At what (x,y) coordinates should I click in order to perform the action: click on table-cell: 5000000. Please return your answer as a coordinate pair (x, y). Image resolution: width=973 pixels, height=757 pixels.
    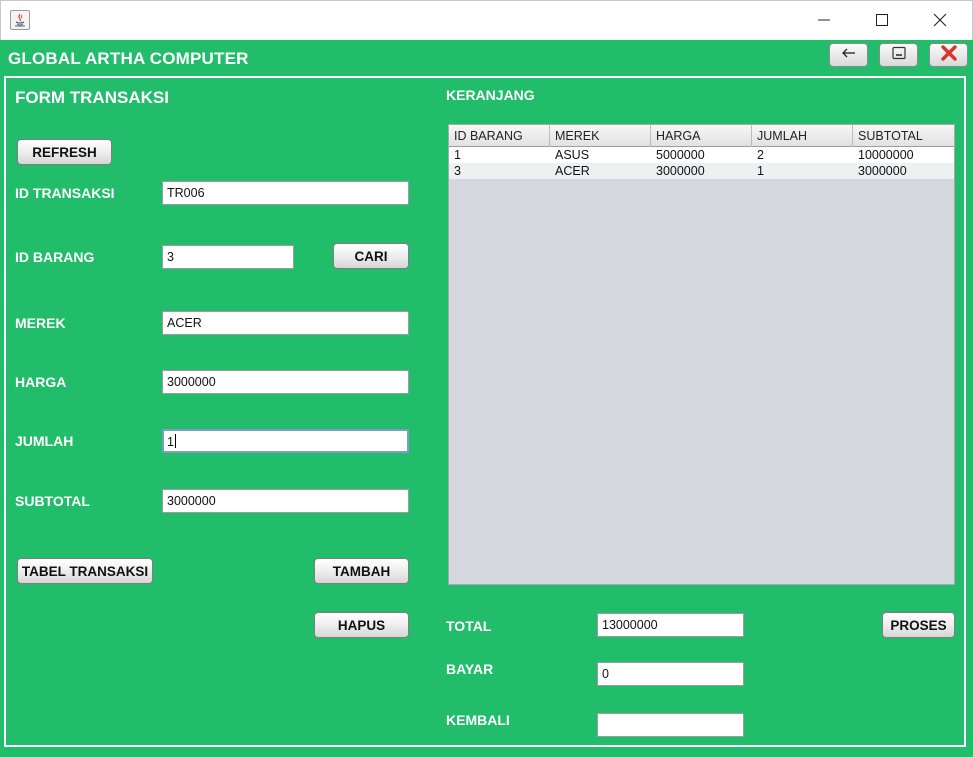
    Looking at the image, I should click on (680, 155).